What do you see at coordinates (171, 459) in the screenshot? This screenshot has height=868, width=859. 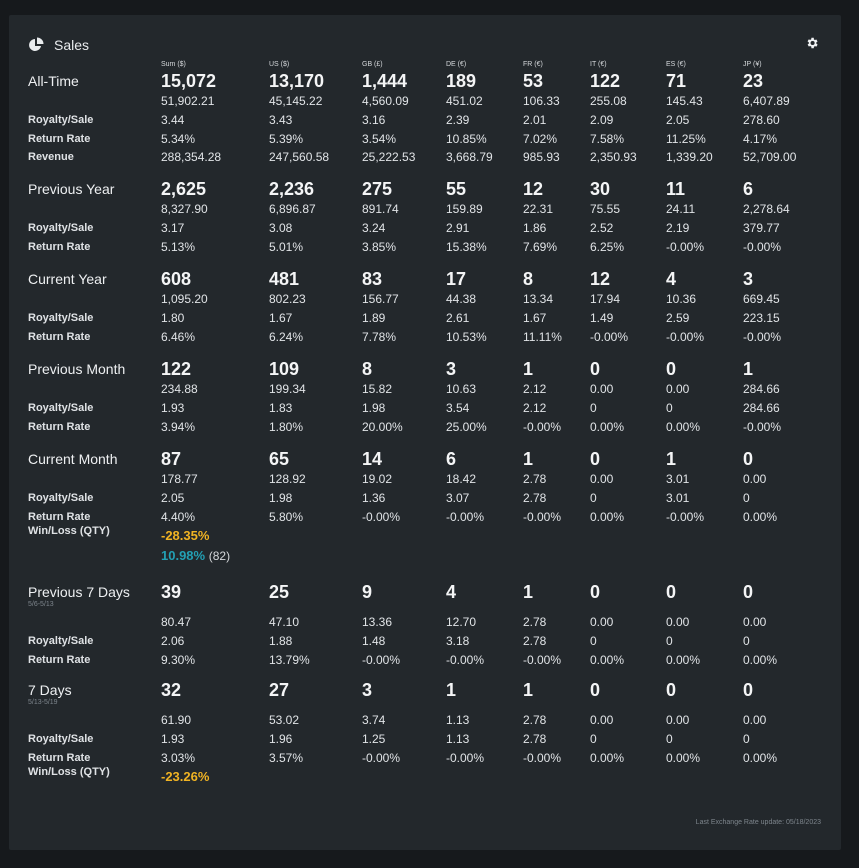 I see `qty-value: 87` at bounding box center [171, 459].